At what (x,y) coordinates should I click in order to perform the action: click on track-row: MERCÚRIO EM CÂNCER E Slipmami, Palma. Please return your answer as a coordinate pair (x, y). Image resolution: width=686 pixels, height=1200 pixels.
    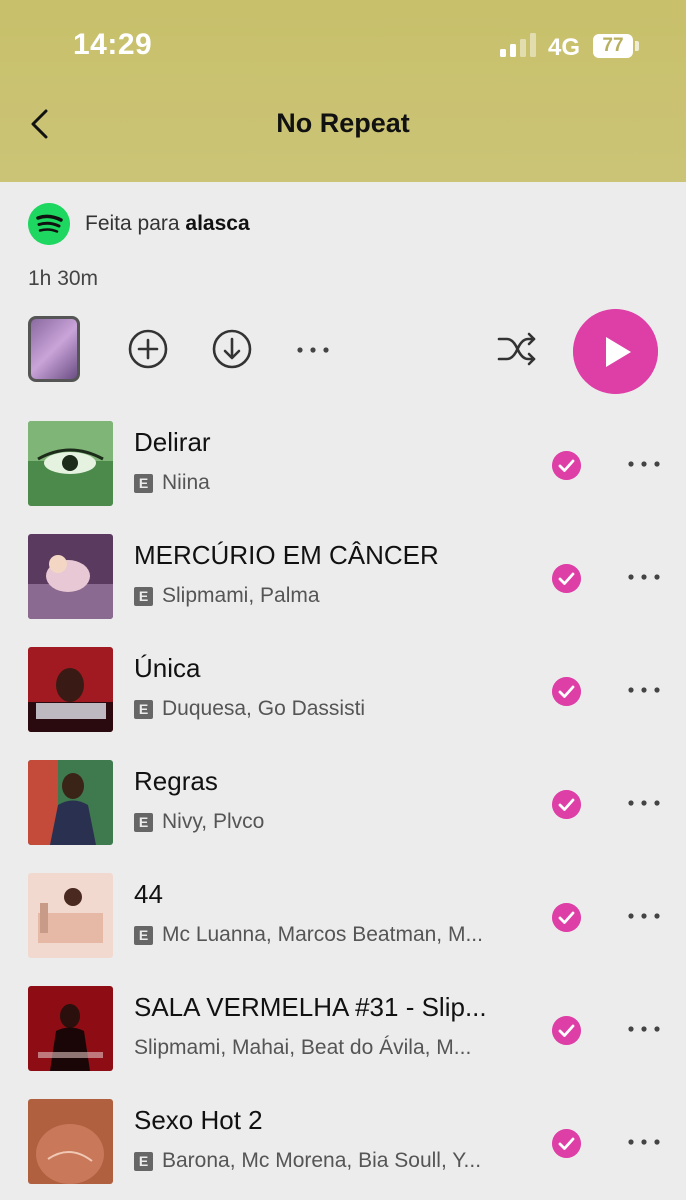
    Looking at the image, I should click on (343, 579).